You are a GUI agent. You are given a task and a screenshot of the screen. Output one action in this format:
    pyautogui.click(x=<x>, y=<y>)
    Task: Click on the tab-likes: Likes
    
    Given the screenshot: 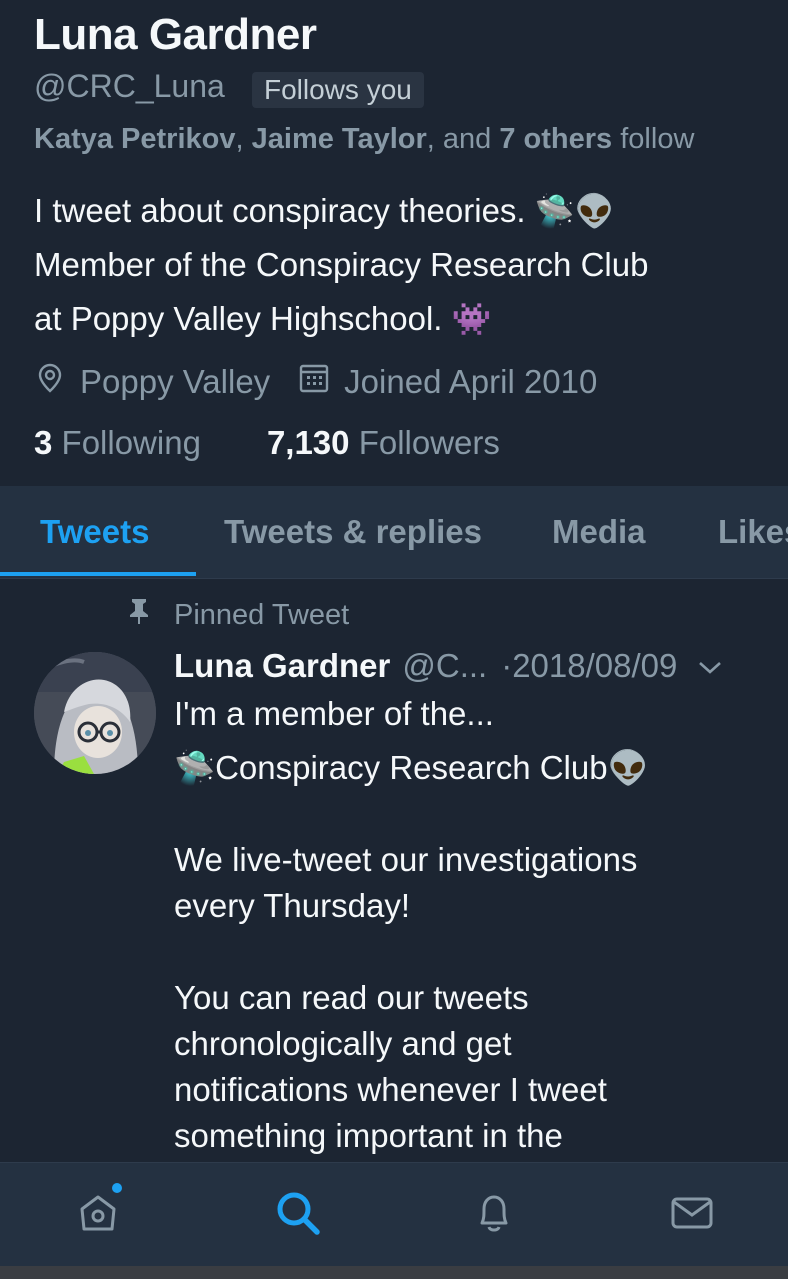 What is the action you would take?
    pyautogui.click(x=753, y=532)
    